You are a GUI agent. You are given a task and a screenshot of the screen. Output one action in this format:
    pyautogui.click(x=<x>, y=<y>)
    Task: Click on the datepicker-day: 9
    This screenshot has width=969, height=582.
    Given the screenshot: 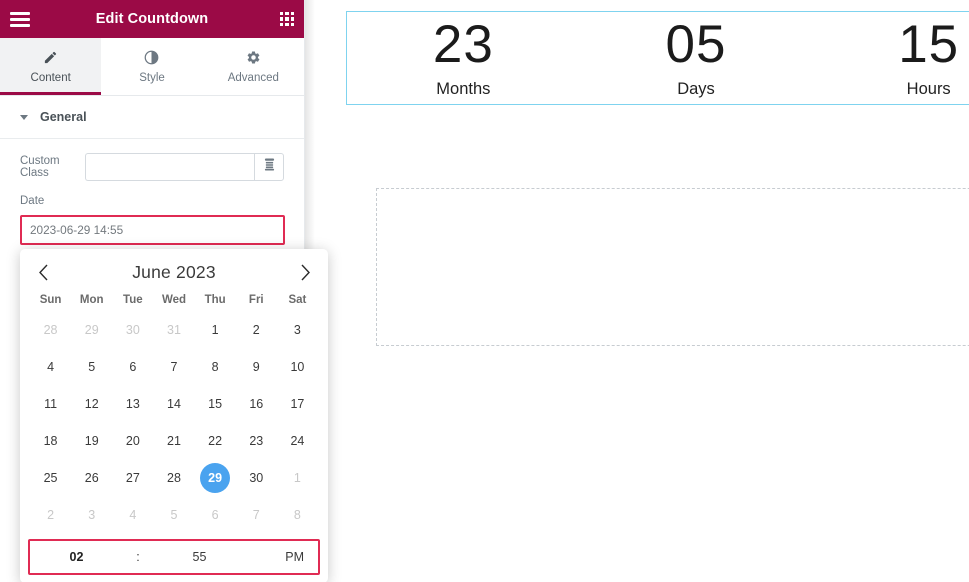 What is the action you would take?
    pyautogui.click(x=256, y=366)
    